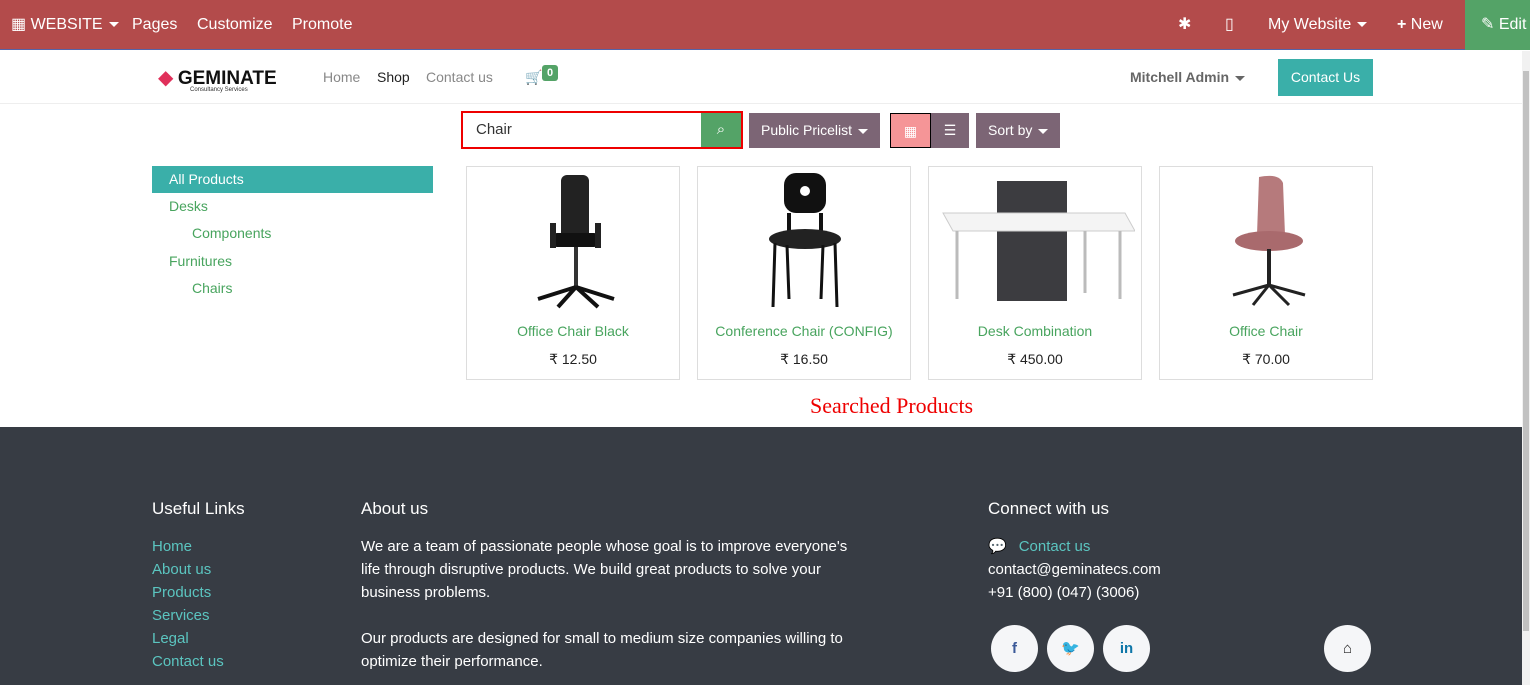 This screenshot has width=1530, height=685. I want to click on nav-contact: Contact us, so click(459, 77).